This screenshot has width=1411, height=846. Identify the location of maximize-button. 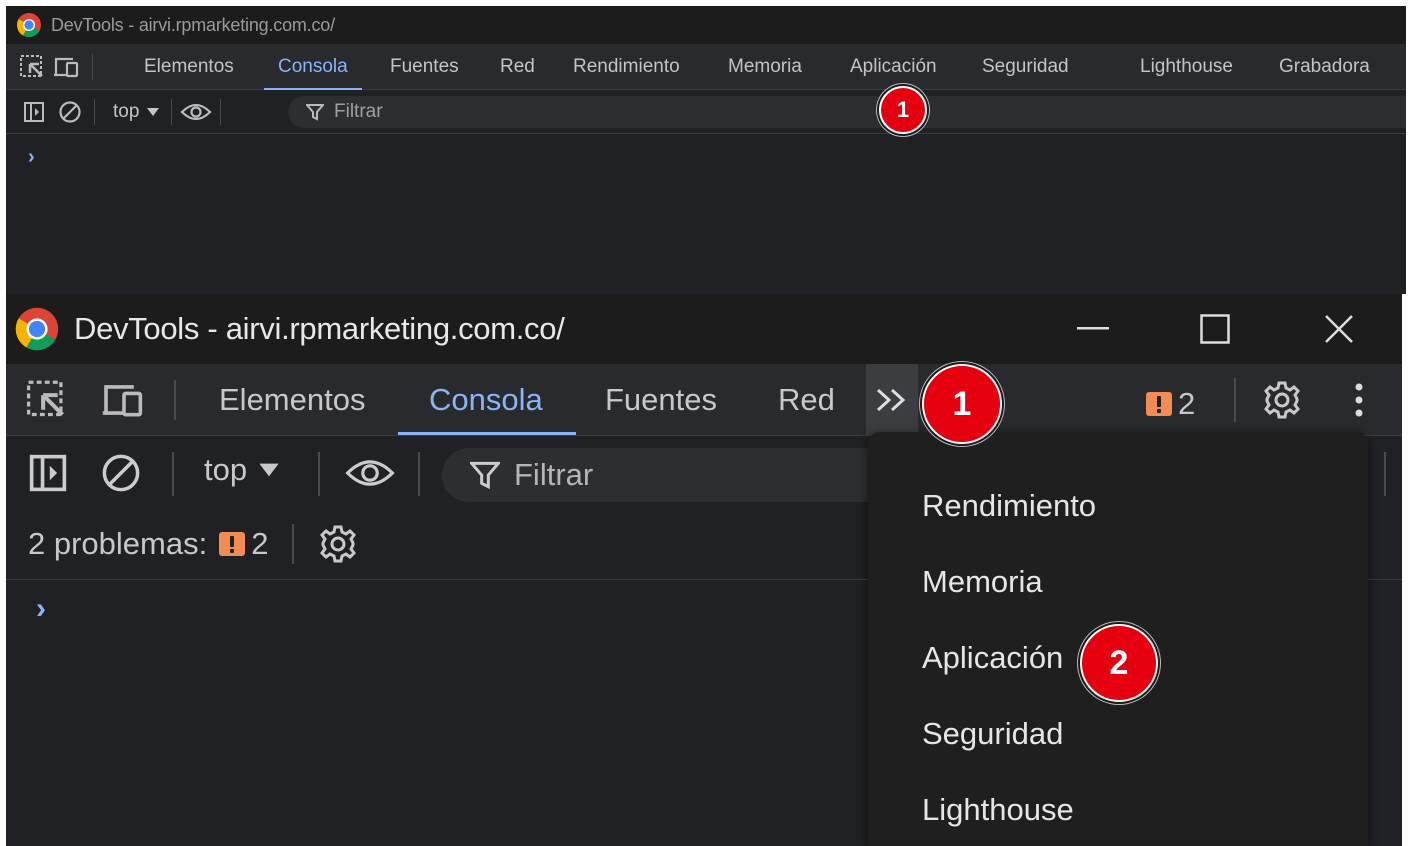
(1215, 329).